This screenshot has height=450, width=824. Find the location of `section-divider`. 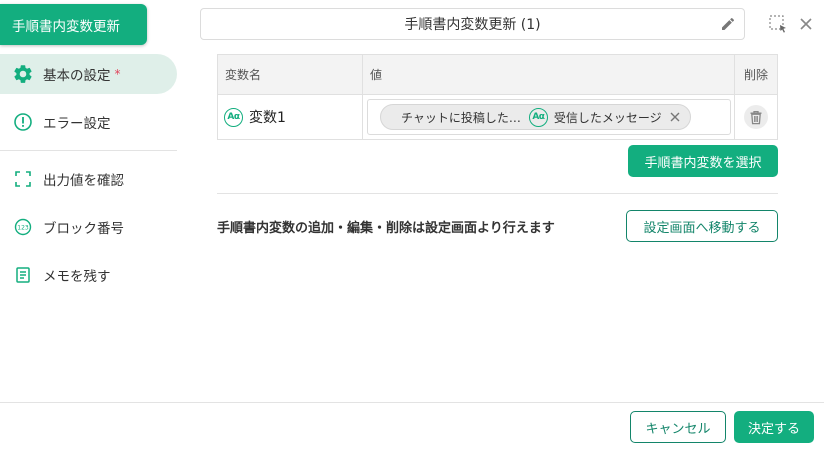

section-divider is located at coordinates (497, 193).